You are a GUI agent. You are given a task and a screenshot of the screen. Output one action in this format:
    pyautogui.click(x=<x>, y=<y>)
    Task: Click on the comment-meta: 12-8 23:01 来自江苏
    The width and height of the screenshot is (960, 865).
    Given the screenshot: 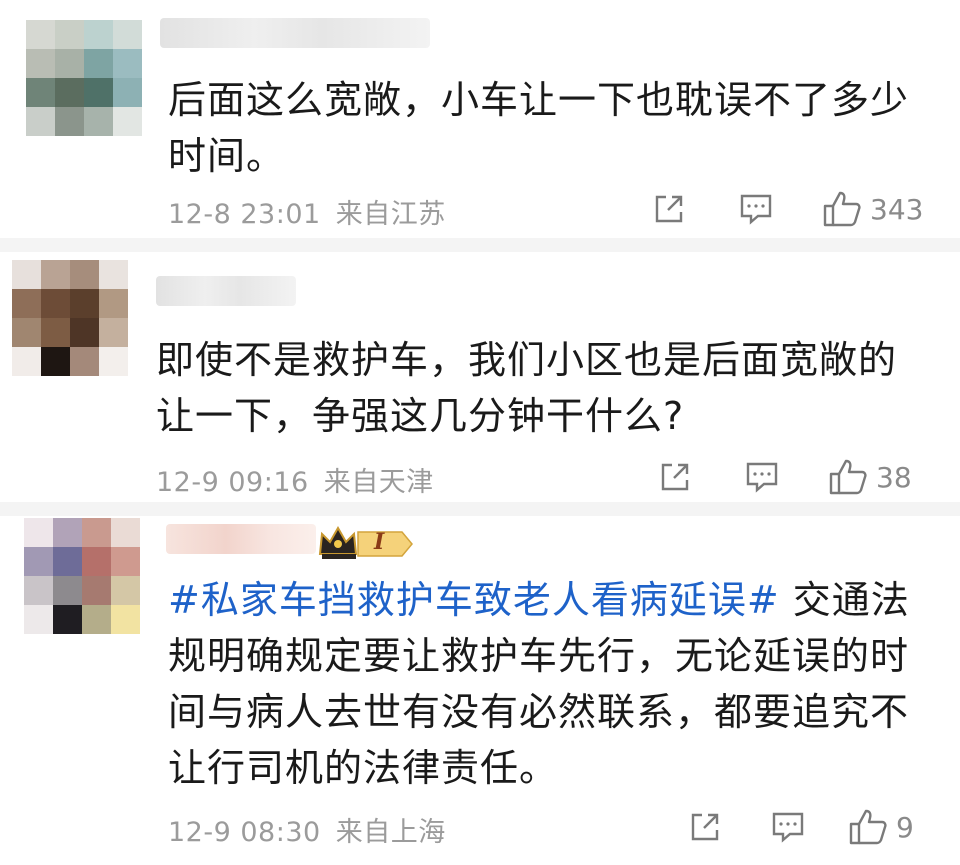 What is the action you would take?
    pyautogui.click(x=307, y=211)
    